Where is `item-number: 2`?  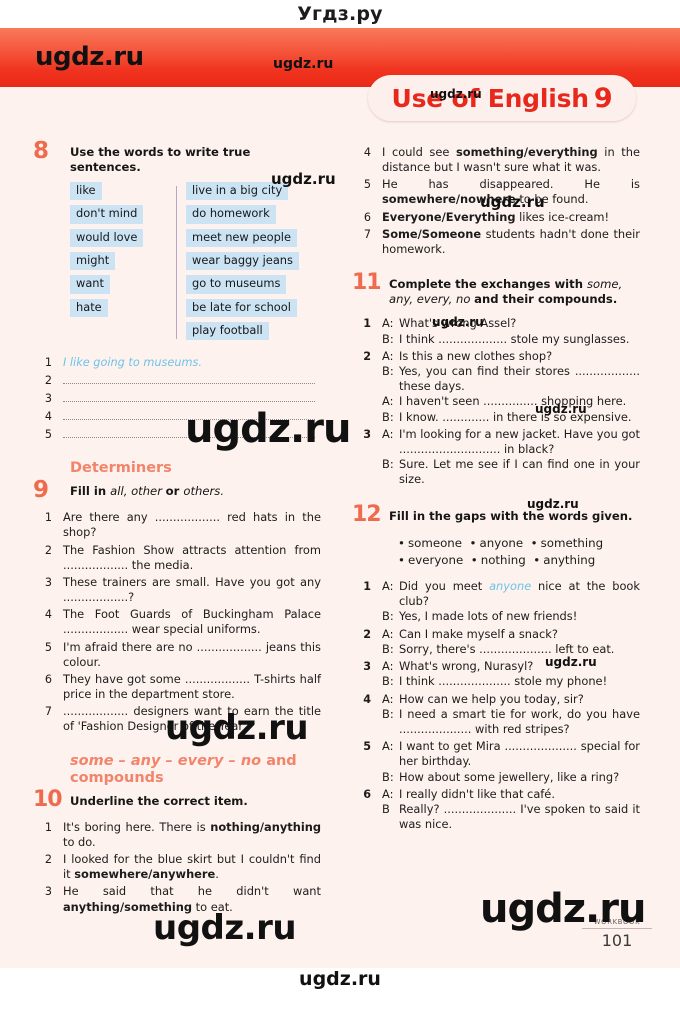 item-number: 2 is located at coordinates (367, 634).